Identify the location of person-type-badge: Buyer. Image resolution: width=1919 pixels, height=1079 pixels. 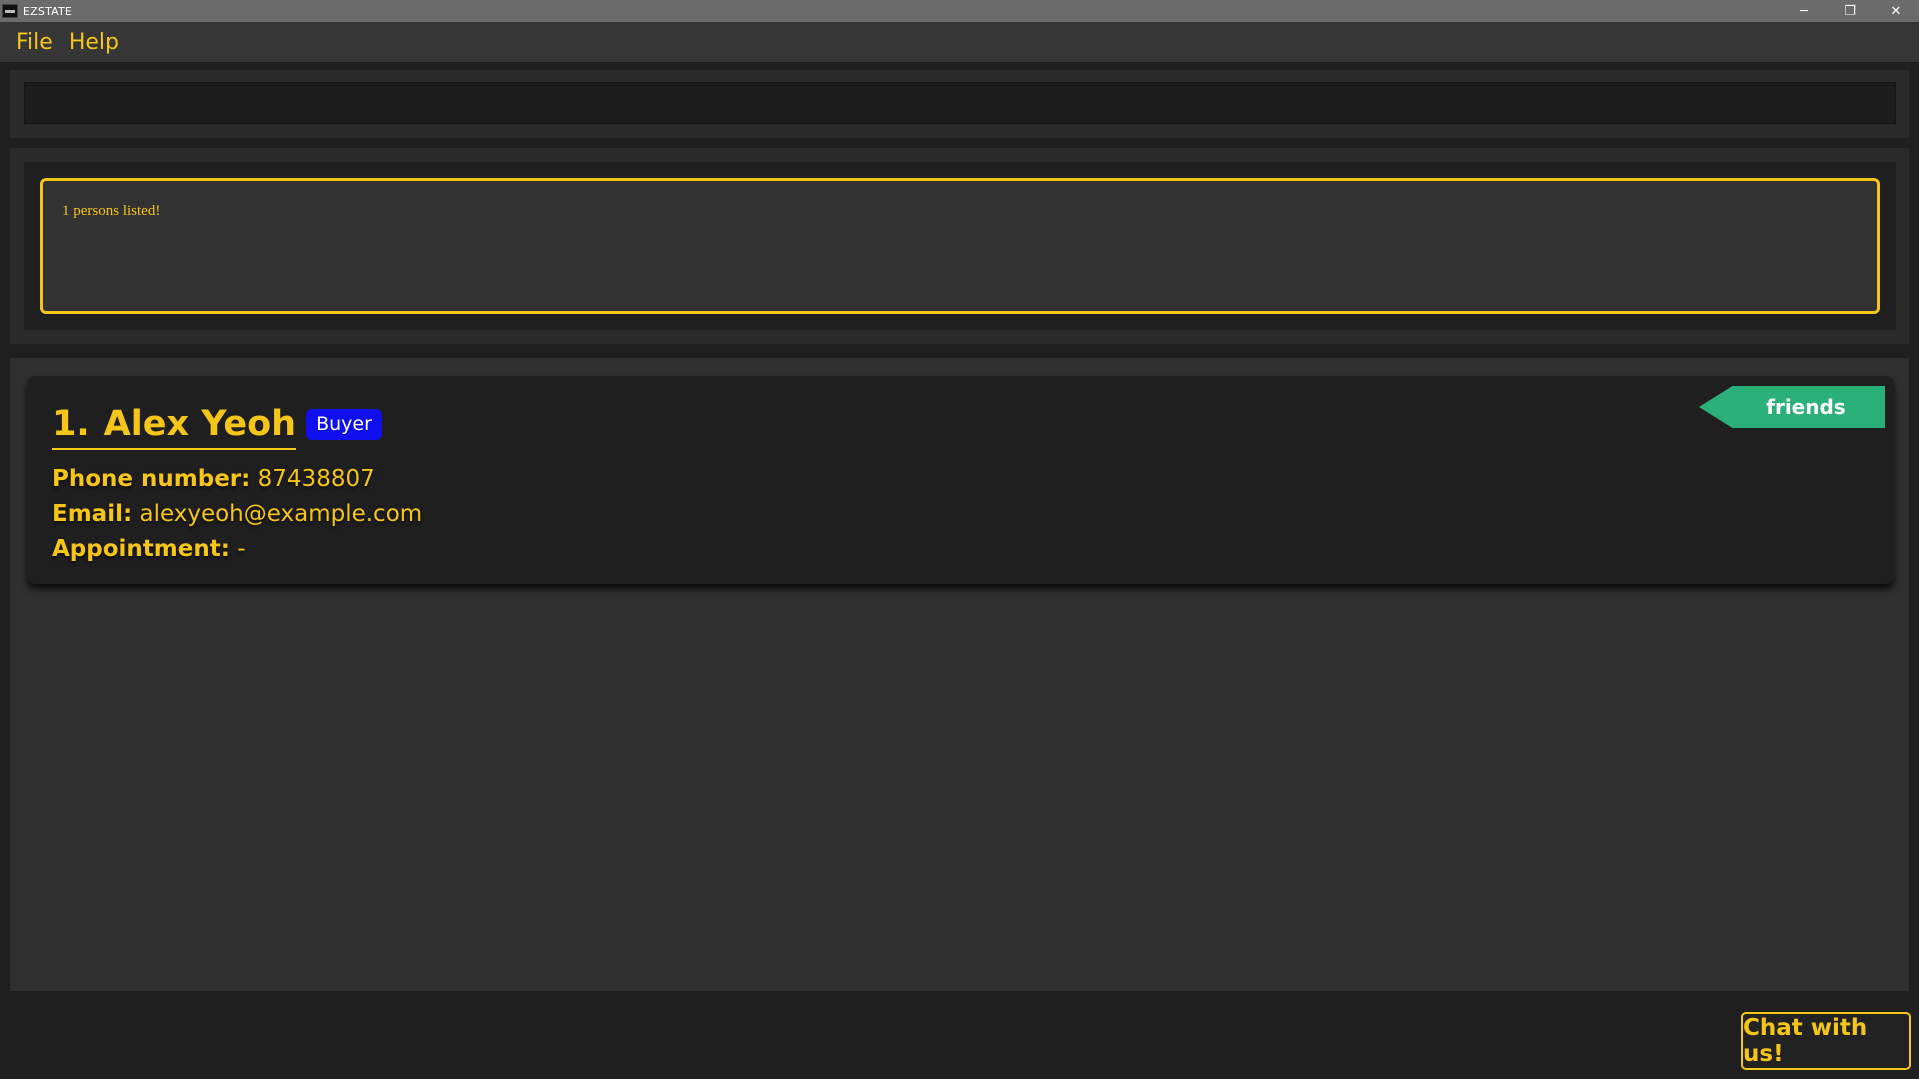
(344, 424).